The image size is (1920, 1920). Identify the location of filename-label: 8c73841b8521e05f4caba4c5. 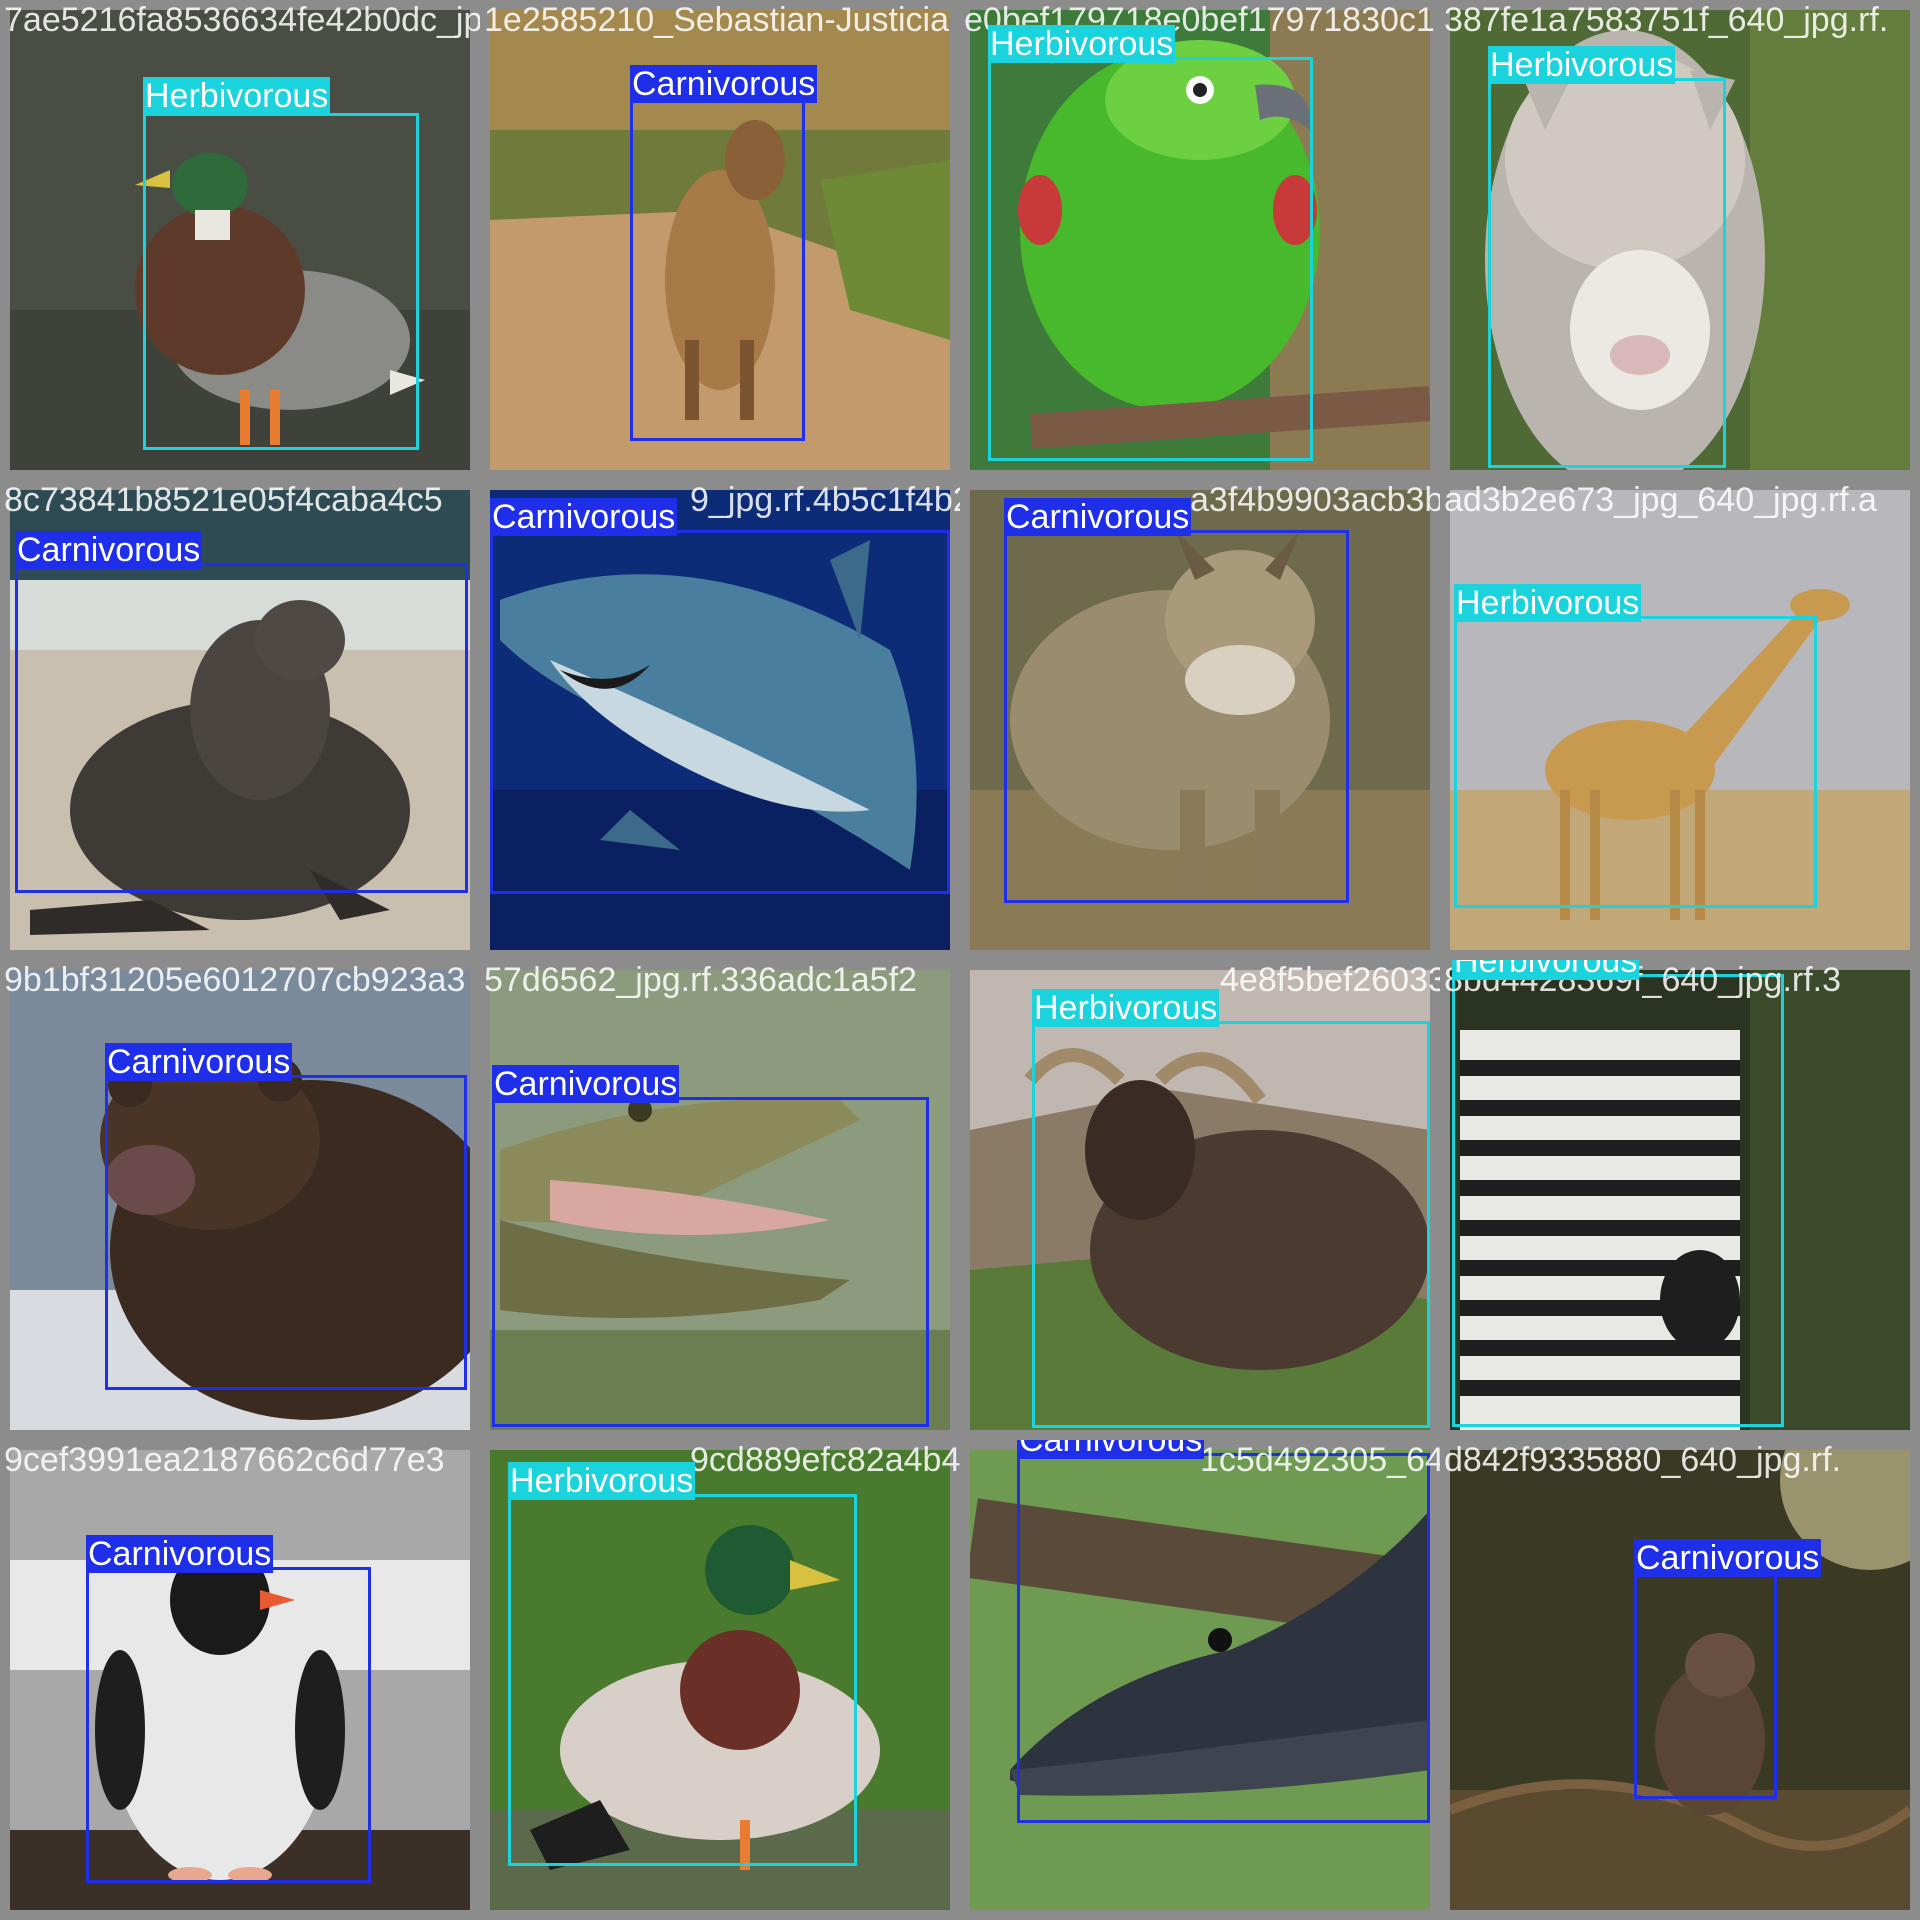
(223, 500).